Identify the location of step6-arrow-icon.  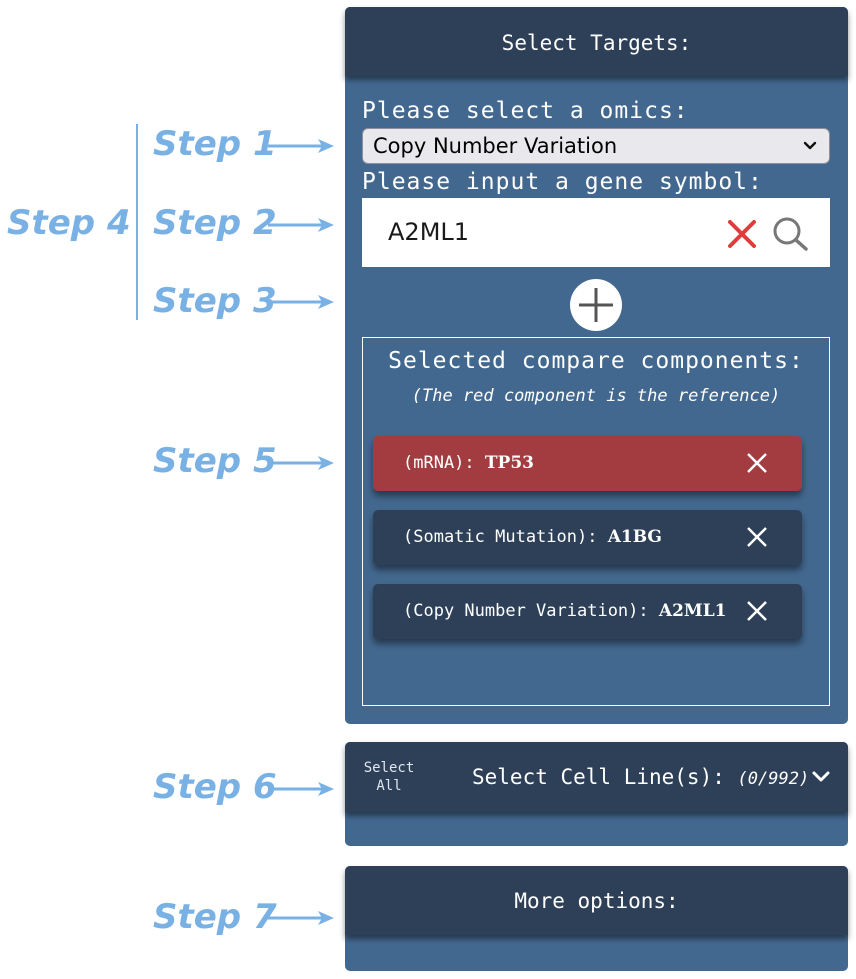
(301, 789).